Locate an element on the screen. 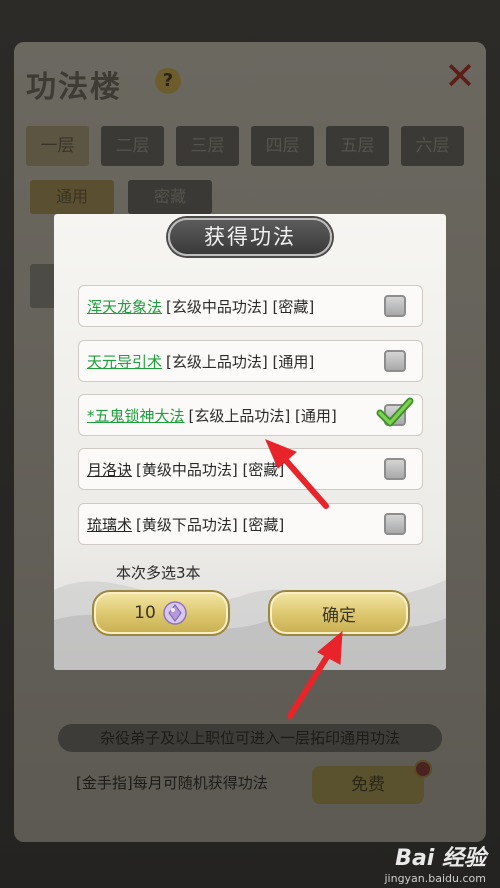  list-item: 浑天龙象法 [玄级中品功法] [密藏] is located at coordinates (250, 306).